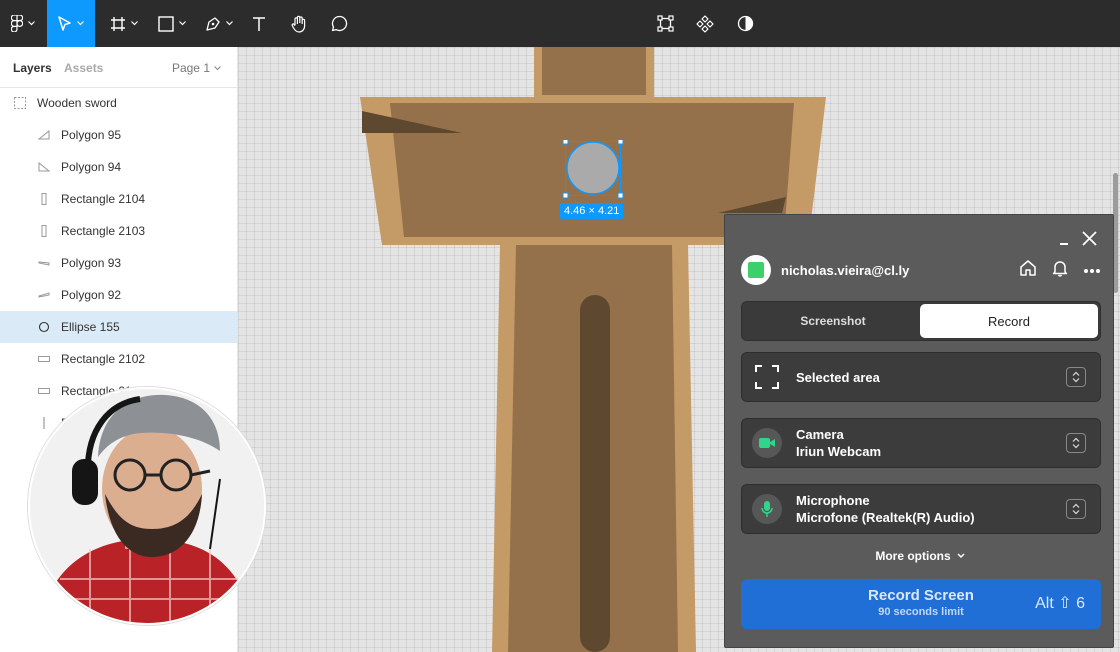  Describe the element at coordinates (77, 103) in the screenshot. I see `layer-name: Wooden sword` at that location.